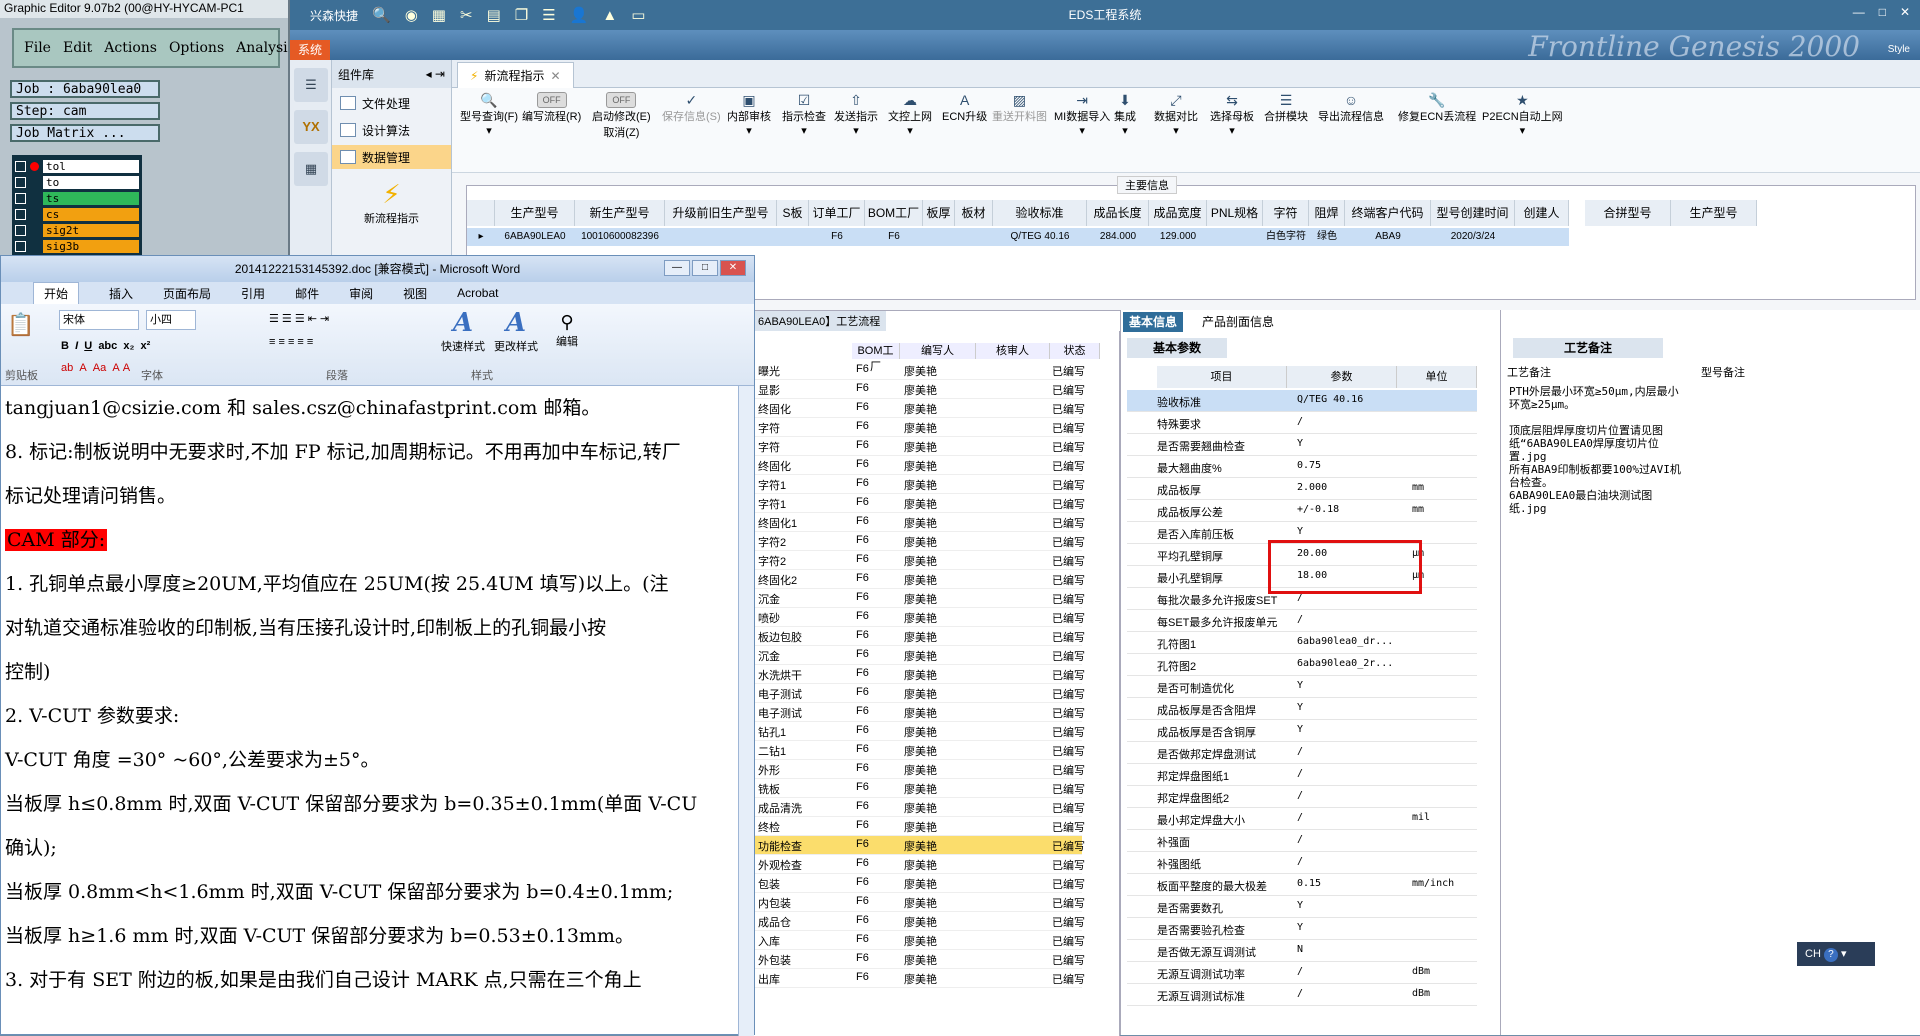 The width and height of the screenshot is (1920, 1036). What do you see at coordinates (1388, 213) in the screenshot?
I see `col-header: 终端客户代码` at bounding box center [1388, 213].